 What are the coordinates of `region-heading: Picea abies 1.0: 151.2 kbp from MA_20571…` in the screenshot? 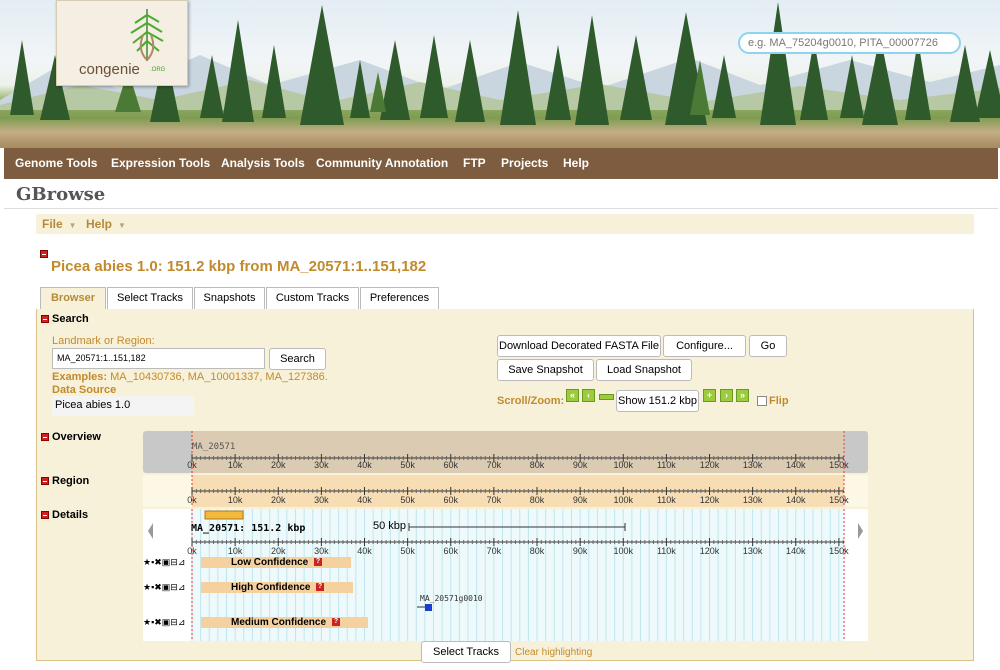 It's located at (239, 266).